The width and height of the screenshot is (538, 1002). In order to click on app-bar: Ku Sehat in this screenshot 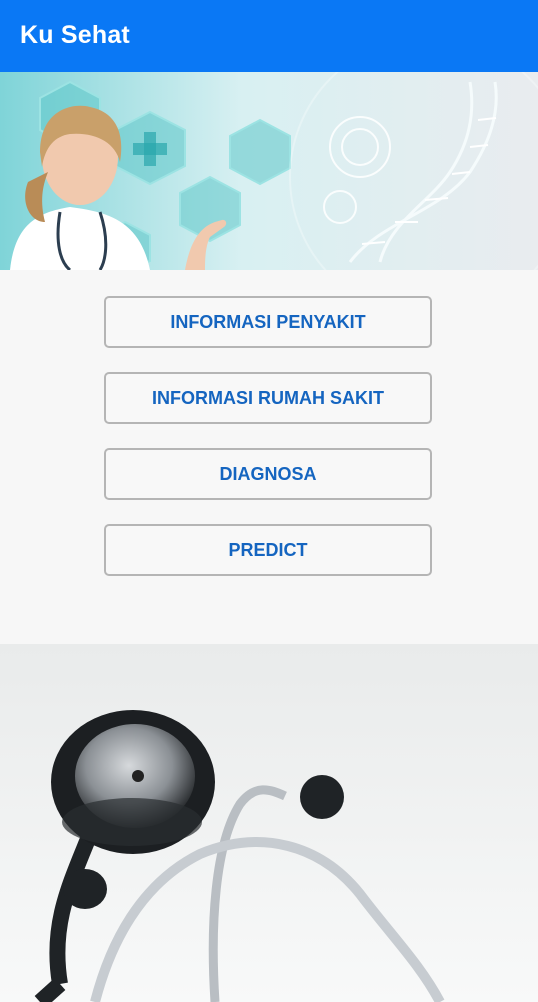, I will do `click(269, 36)`.